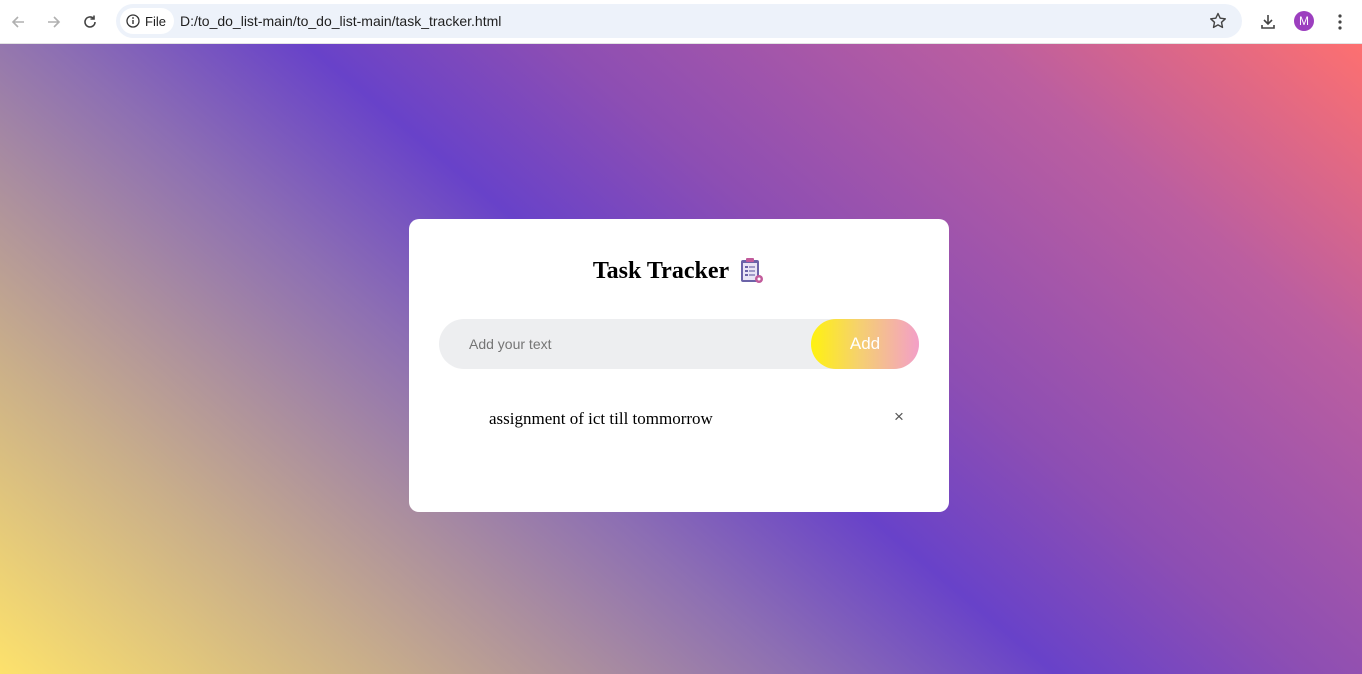 This screenshot has width=1362, height=674. What do you see at coordinates (1218, 21) in the screenshot?
I see `bookmark-star-icon` at bounding box center [1218, 21].